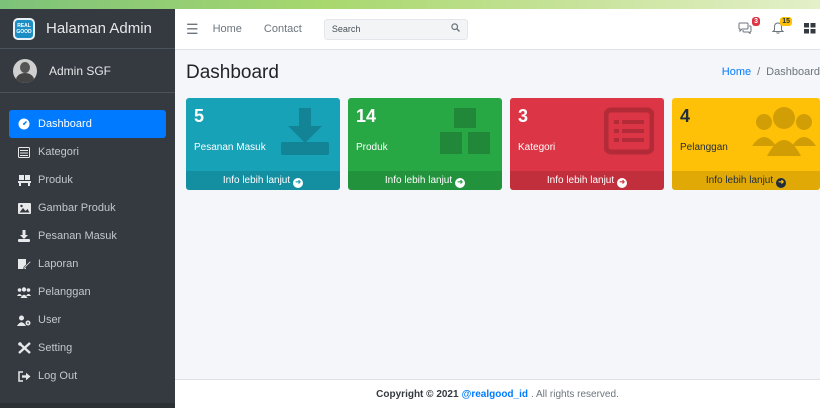 This screenshot has width=820, height=408. What do you see at coordinates (87, 152) in the screenshot?
I see `sidebar-item-kategori: Kategori` at bounding box center [87, 152].